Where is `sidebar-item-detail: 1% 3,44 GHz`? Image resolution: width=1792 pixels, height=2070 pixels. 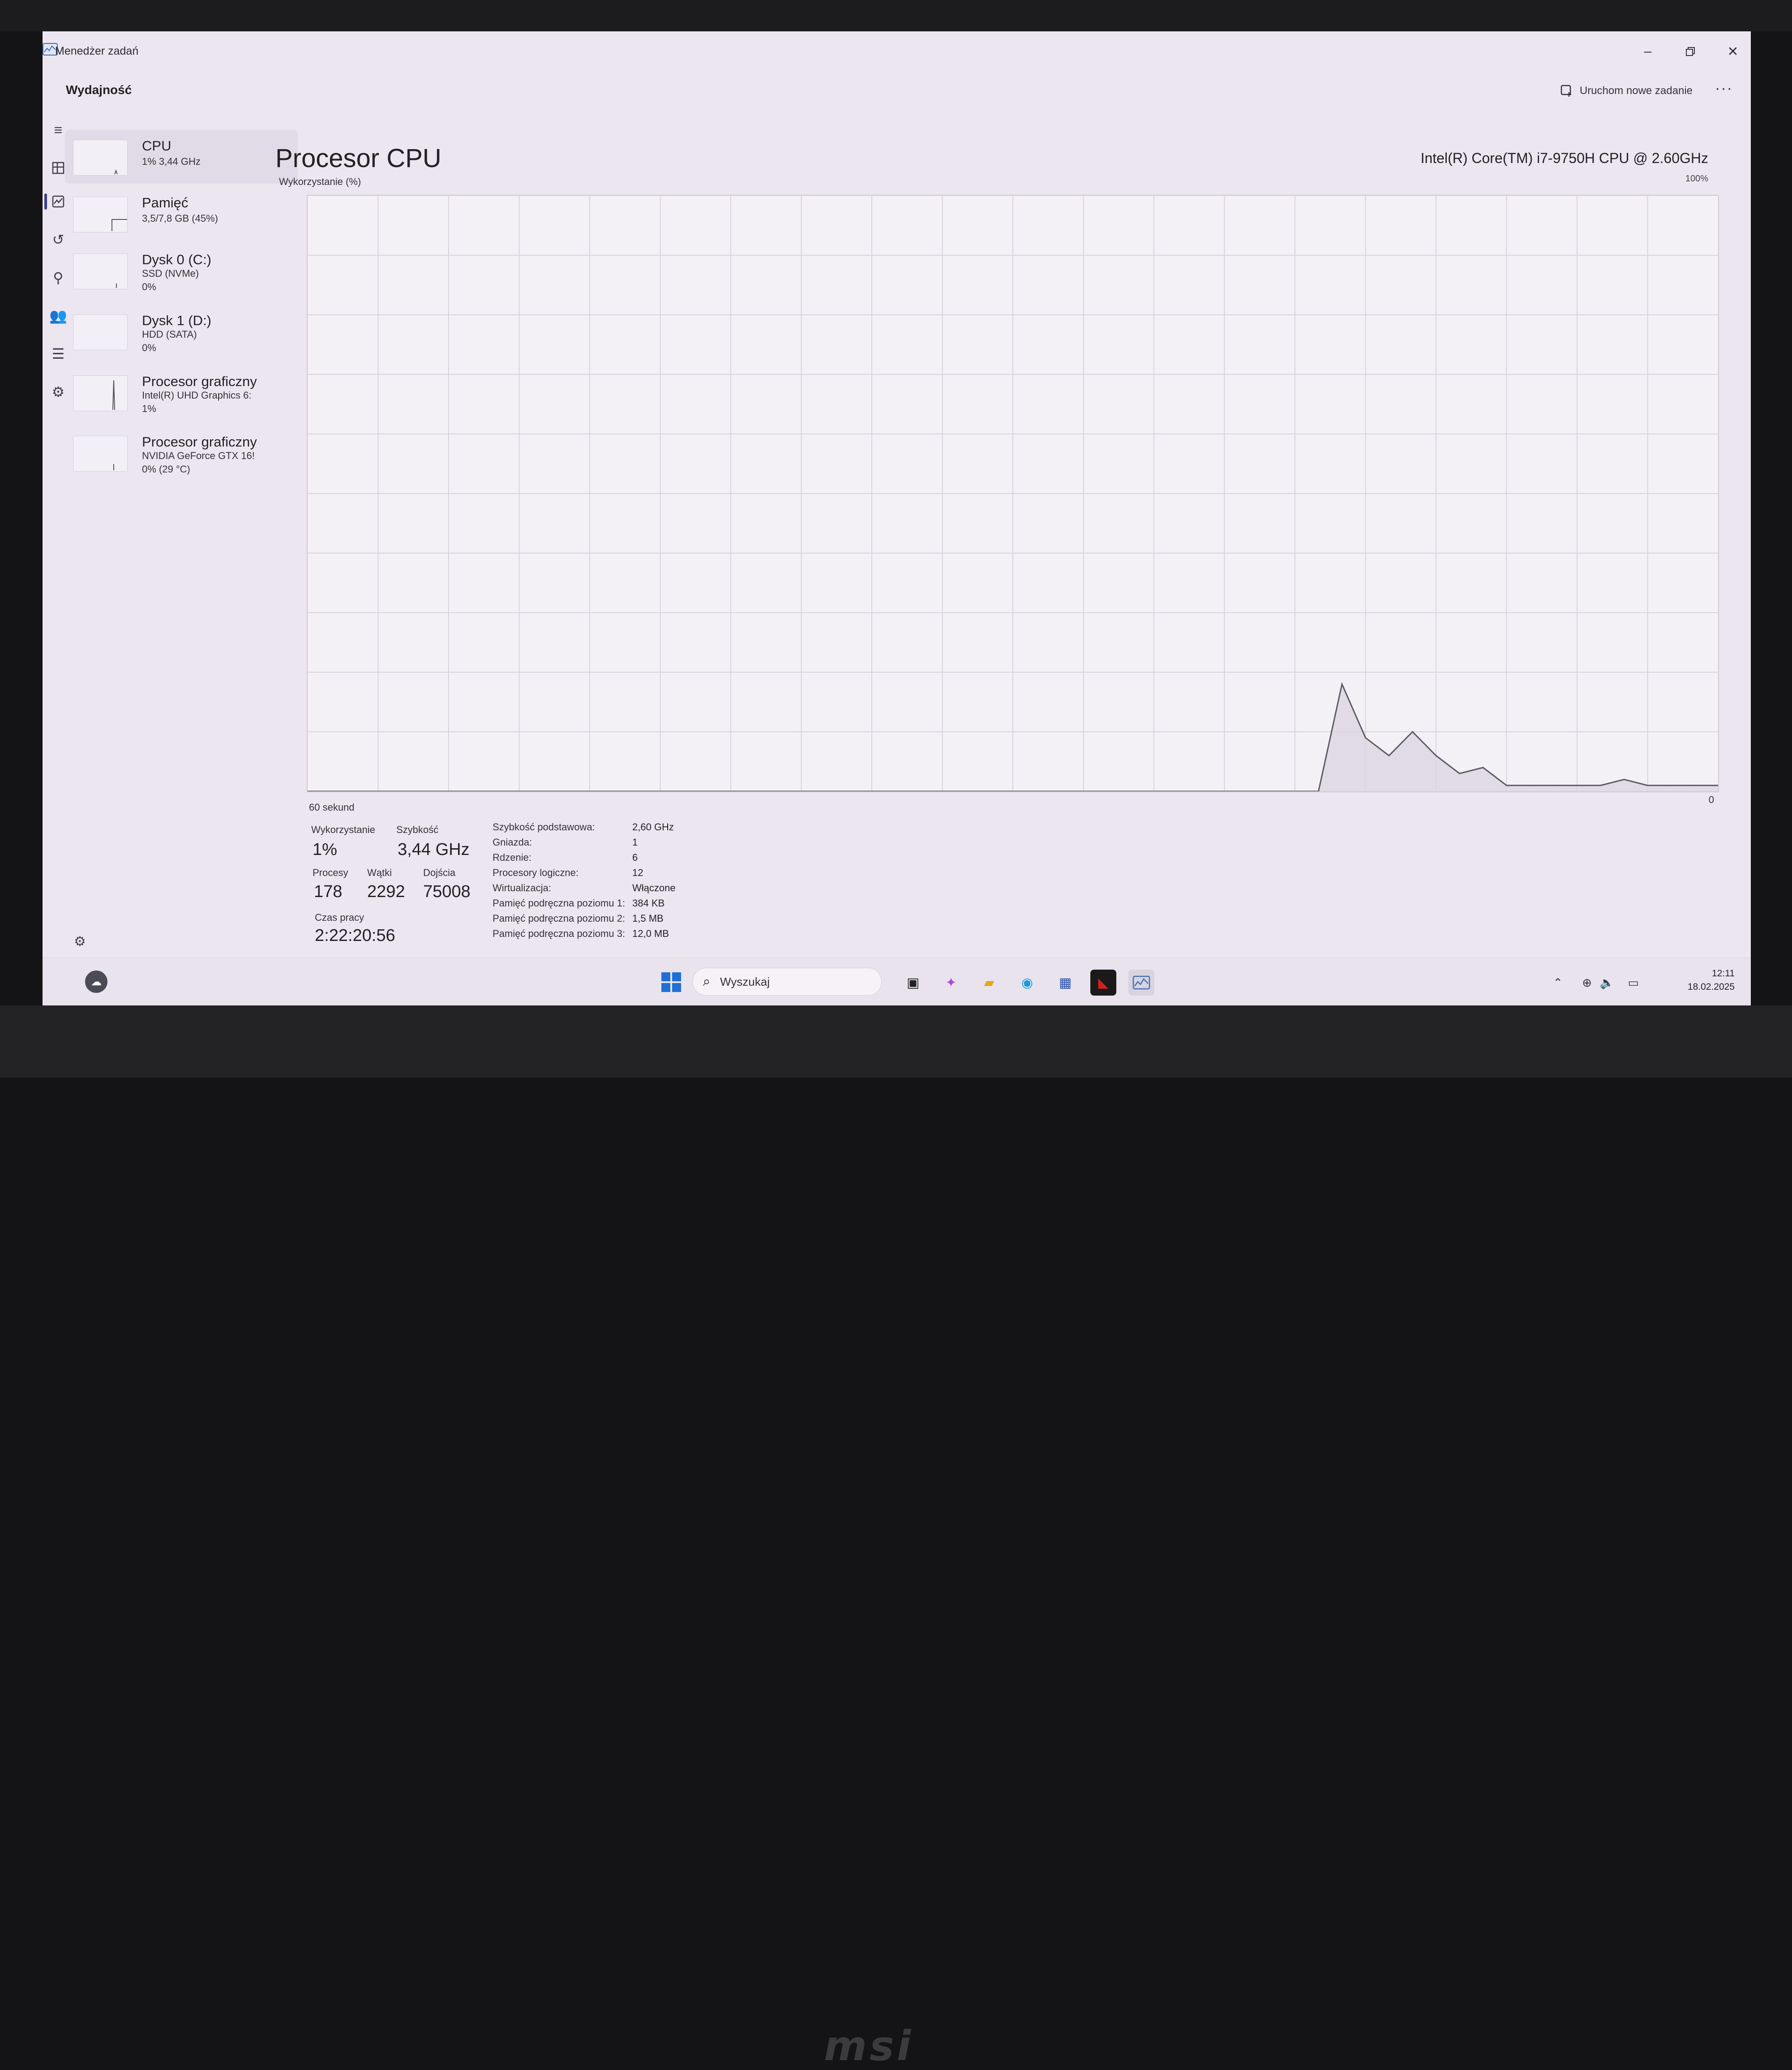 sidebar-item-detail: 1% 3,44 GHz is located at coordinates (171, 161).